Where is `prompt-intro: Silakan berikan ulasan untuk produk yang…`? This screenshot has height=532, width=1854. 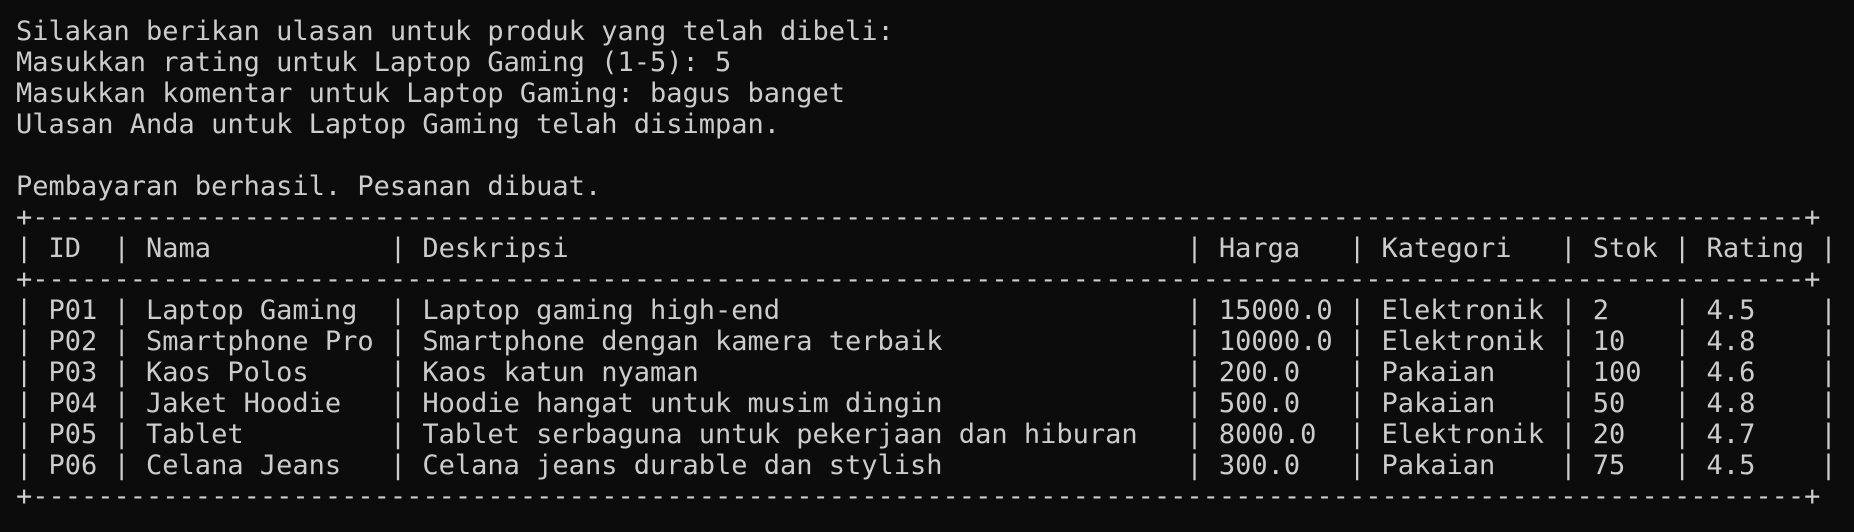
prompt-intro: Silakan berikan ulasan untuk produk yang… is located at coordinates (455, 31).